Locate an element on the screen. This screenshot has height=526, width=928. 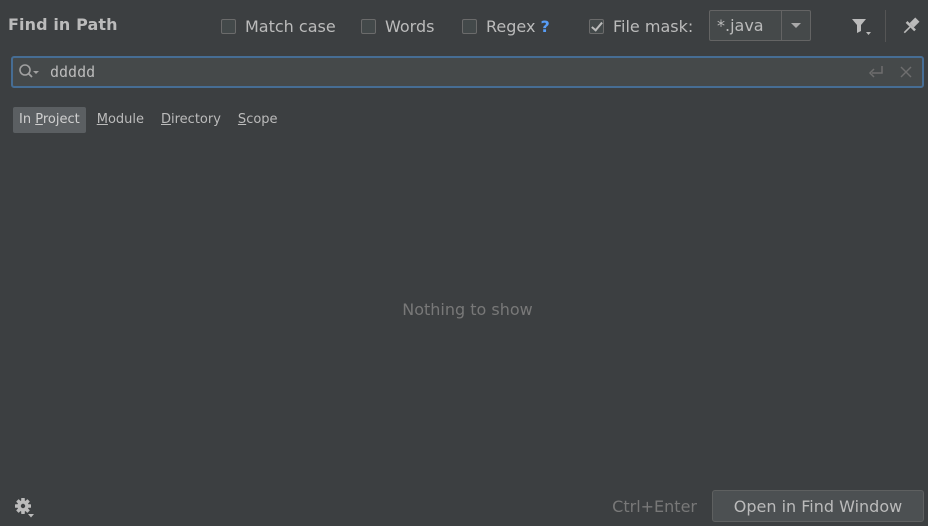
words-option: Words is located at coordinates (397, 26).